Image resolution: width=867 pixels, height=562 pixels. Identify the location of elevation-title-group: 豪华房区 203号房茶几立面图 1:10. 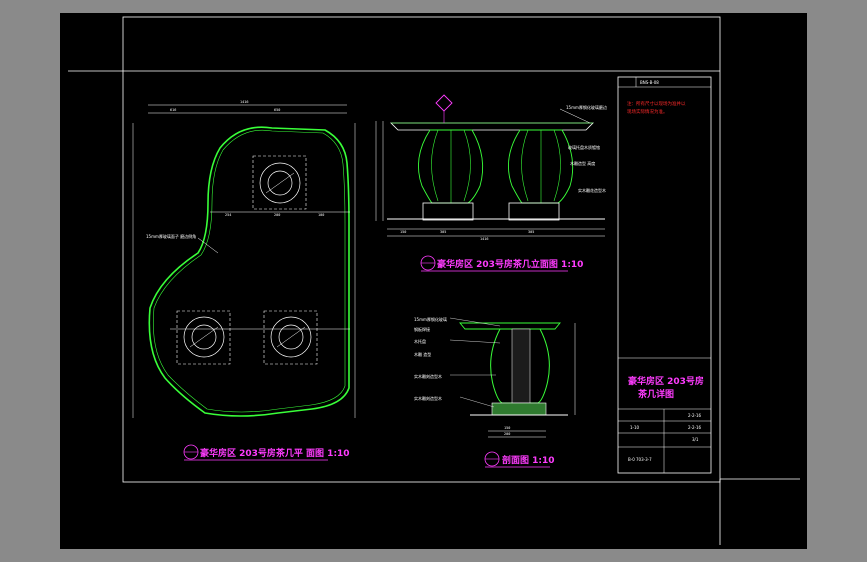
(501, 263).